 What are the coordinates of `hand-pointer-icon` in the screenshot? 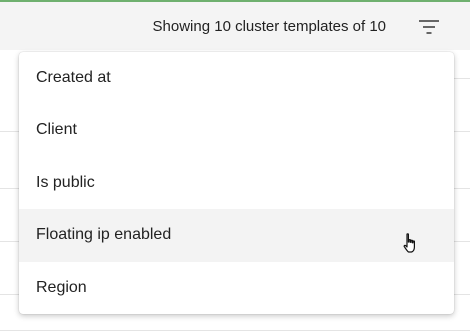 It's located at (409, 243).